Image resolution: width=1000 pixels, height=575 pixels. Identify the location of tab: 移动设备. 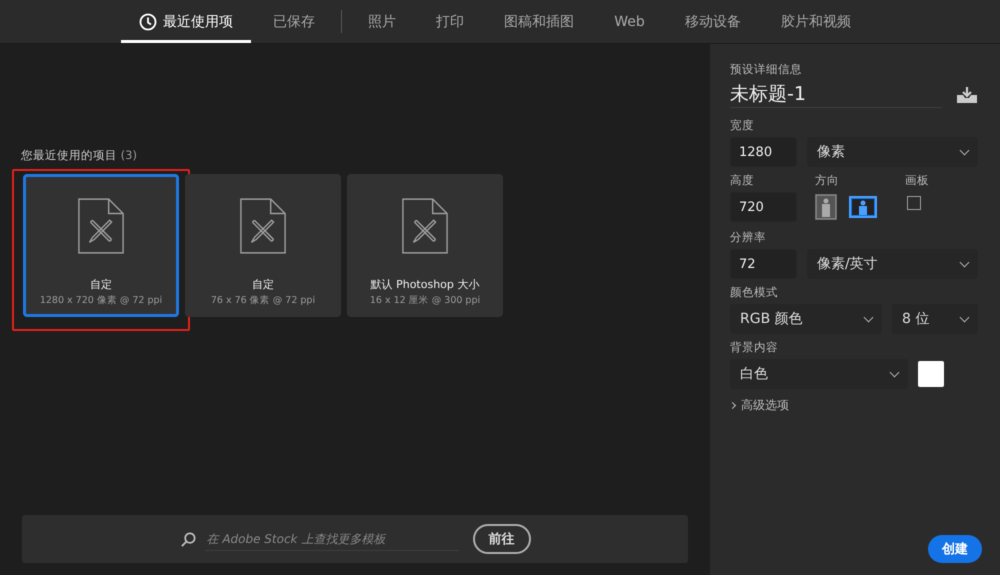
(712, 21).